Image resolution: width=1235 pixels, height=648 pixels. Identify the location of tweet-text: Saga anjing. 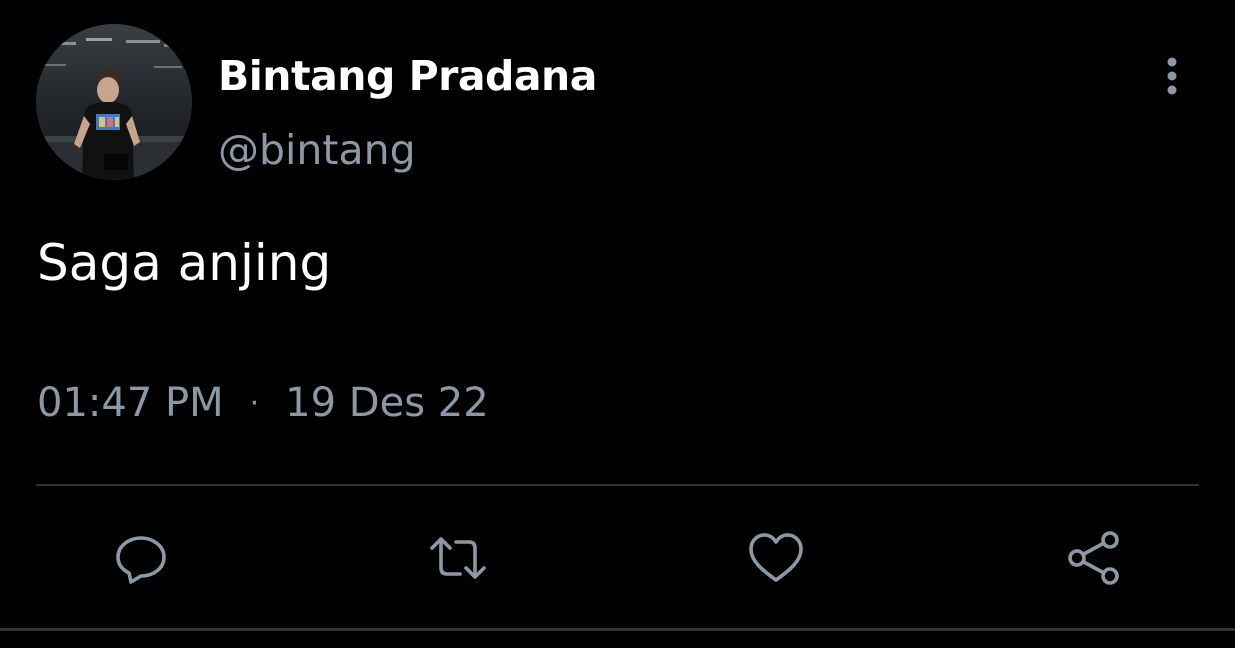
(184, 263).